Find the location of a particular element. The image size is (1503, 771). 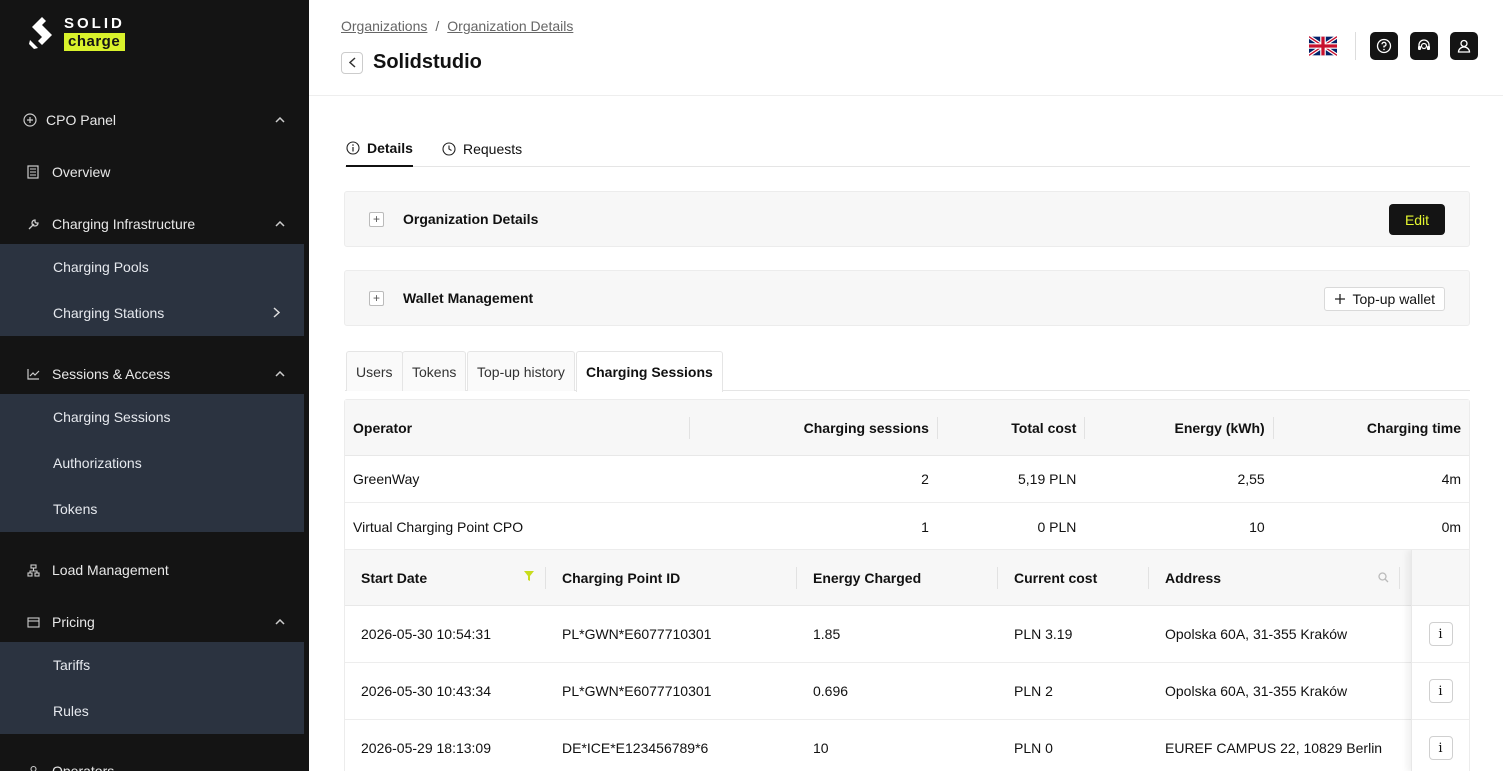

help-button is located at coordinates (1384, 46).